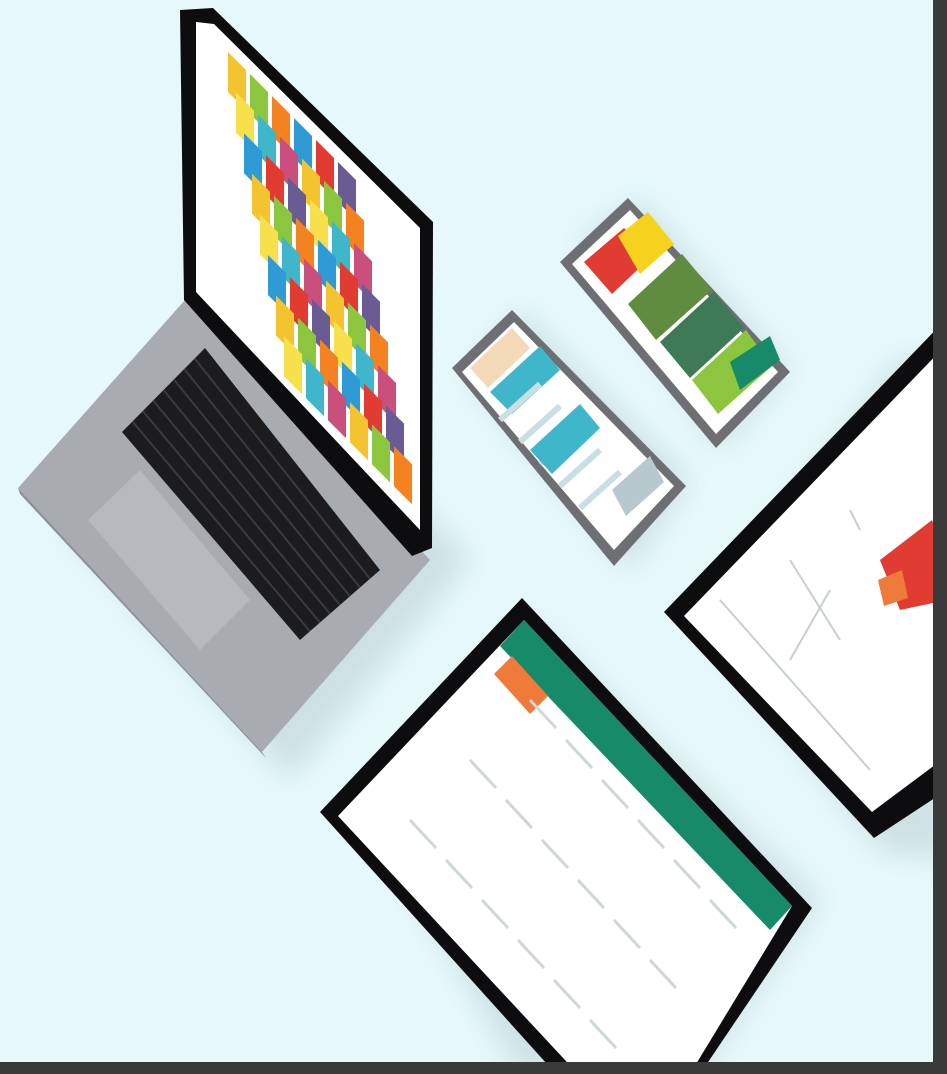  I want to click on bottom-edge, so click(473, 1068).